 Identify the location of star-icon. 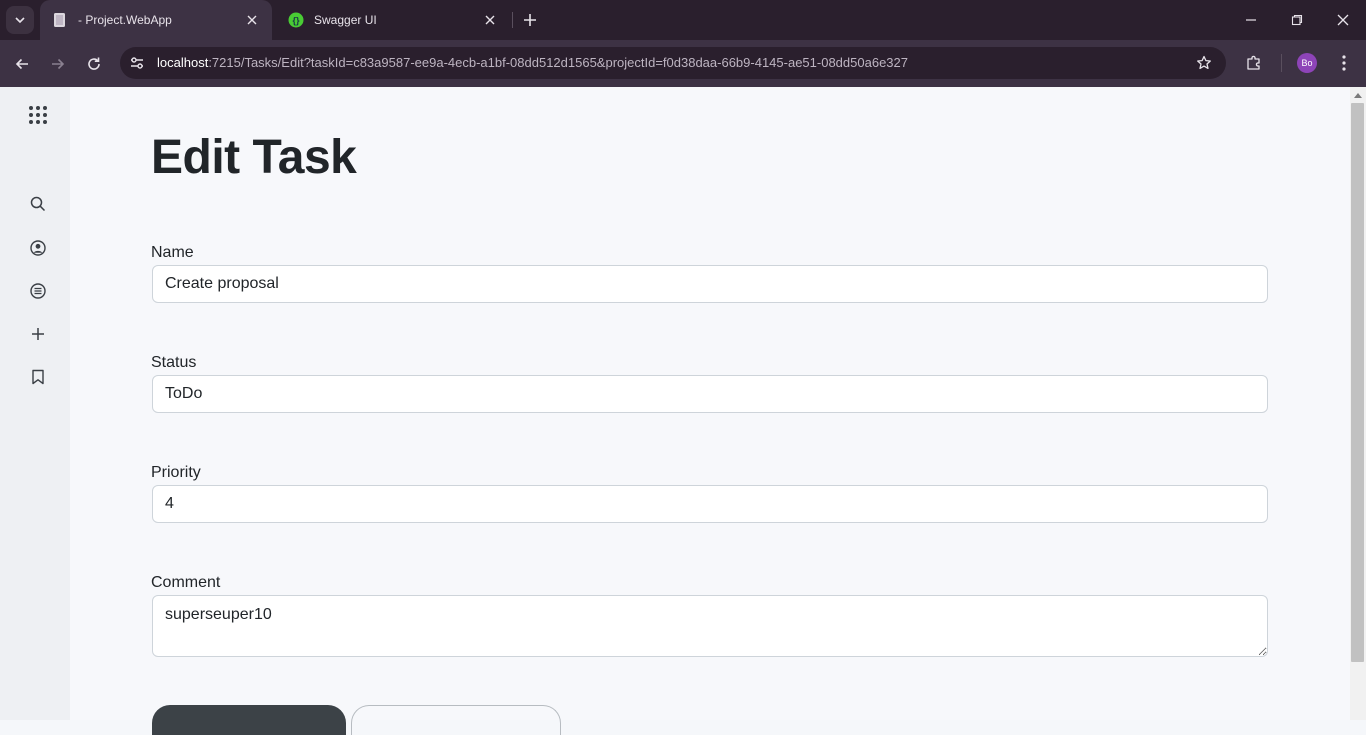
(1204, 62).